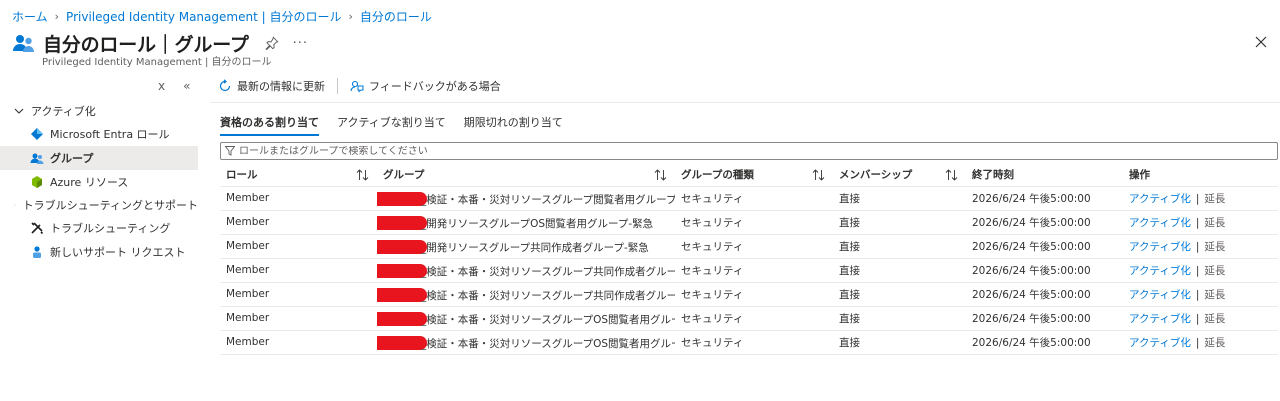 Image resolution: width=1280 pixels, height=401 pixels. I want to click on users-icon, so click(37, 158).